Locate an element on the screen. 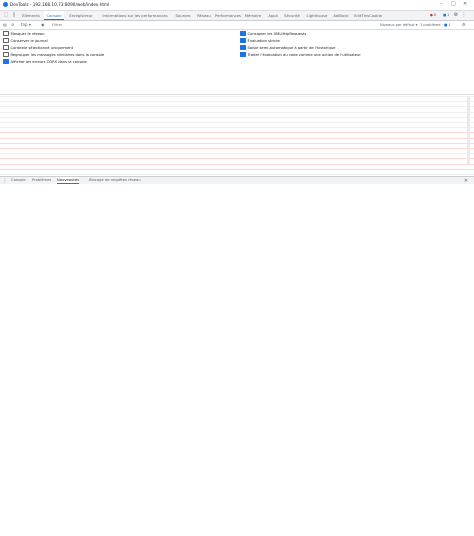 The width and height of the screenshot is (474, 536). checkbox-selected-context-only is located at coordinates (6, 47).